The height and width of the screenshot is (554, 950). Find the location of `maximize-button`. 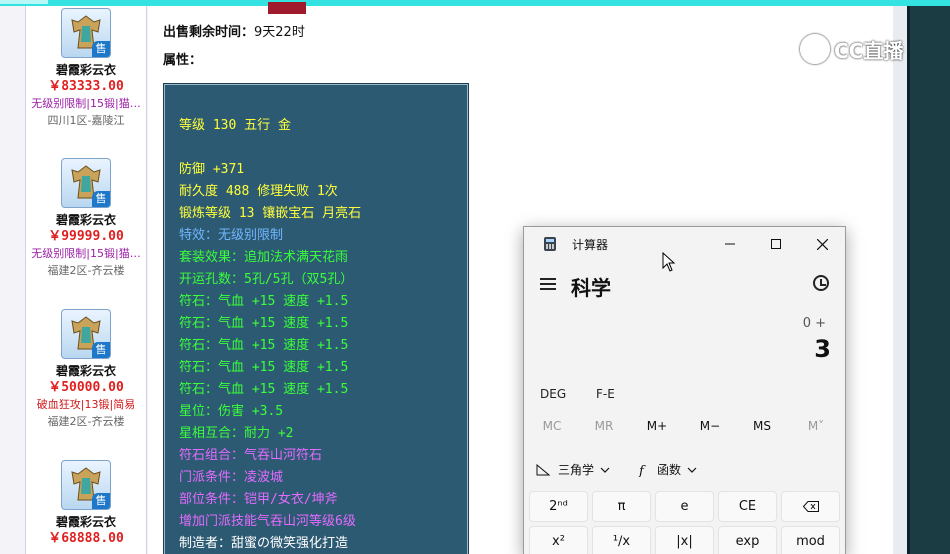

maximize-button is located at coordinates (776, 244).